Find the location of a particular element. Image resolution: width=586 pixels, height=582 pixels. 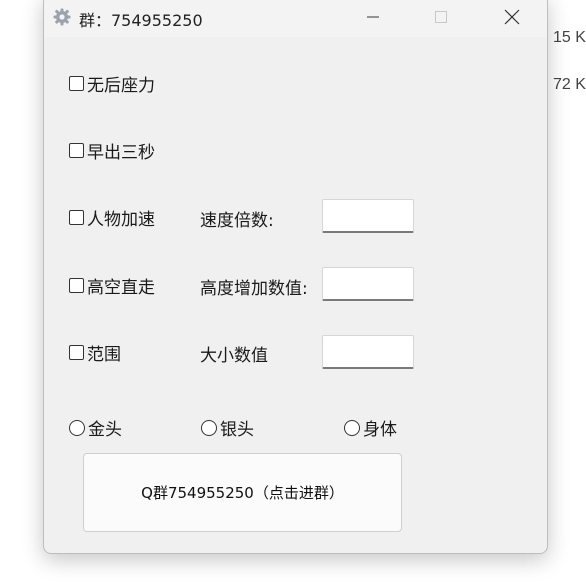

background-text-2: 72 K is located at coordinates (569, 84).